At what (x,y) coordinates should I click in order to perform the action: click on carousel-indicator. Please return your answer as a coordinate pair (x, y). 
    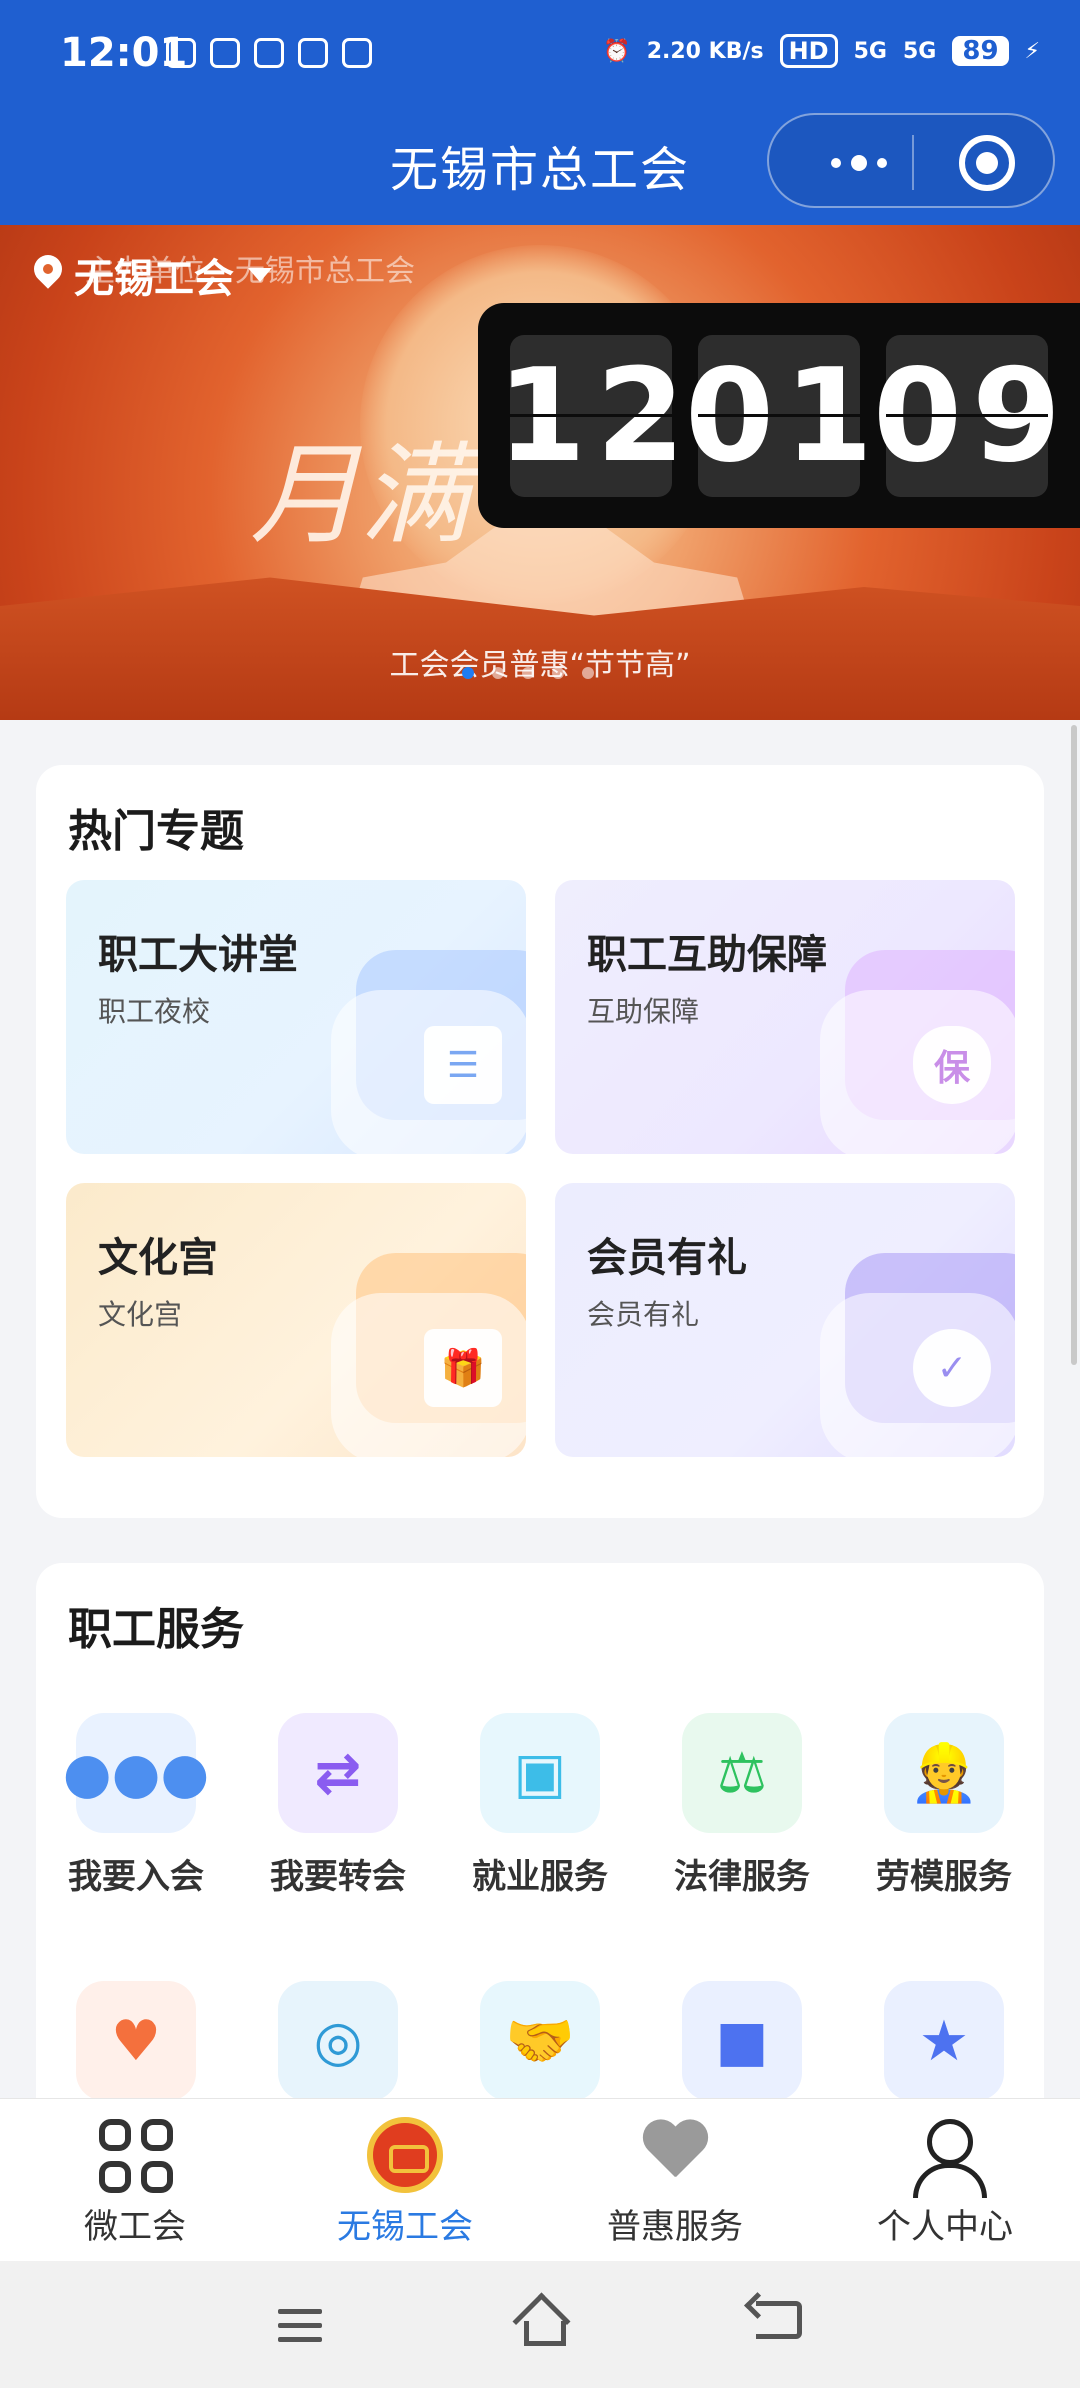
    Looking at the image, I should click on (528, 673).